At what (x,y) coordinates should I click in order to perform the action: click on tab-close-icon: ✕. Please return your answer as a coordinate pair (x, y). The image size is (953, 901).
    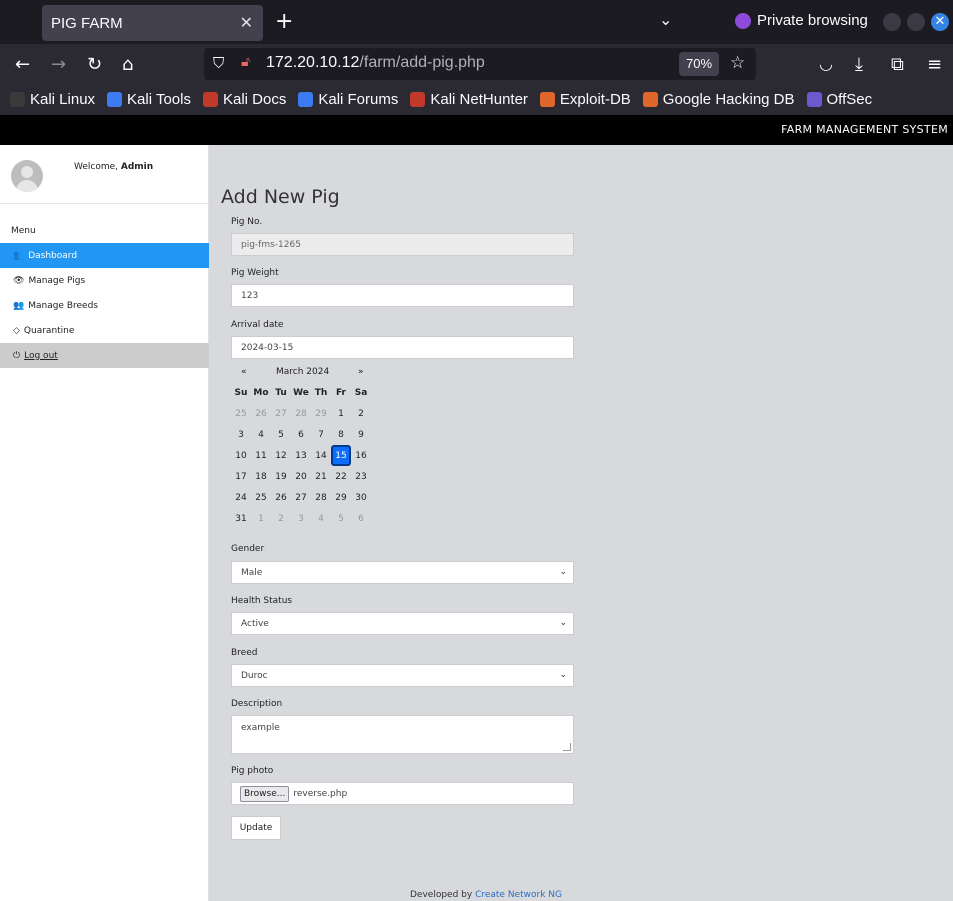
    Looking at the image, I should click on (246, 23).